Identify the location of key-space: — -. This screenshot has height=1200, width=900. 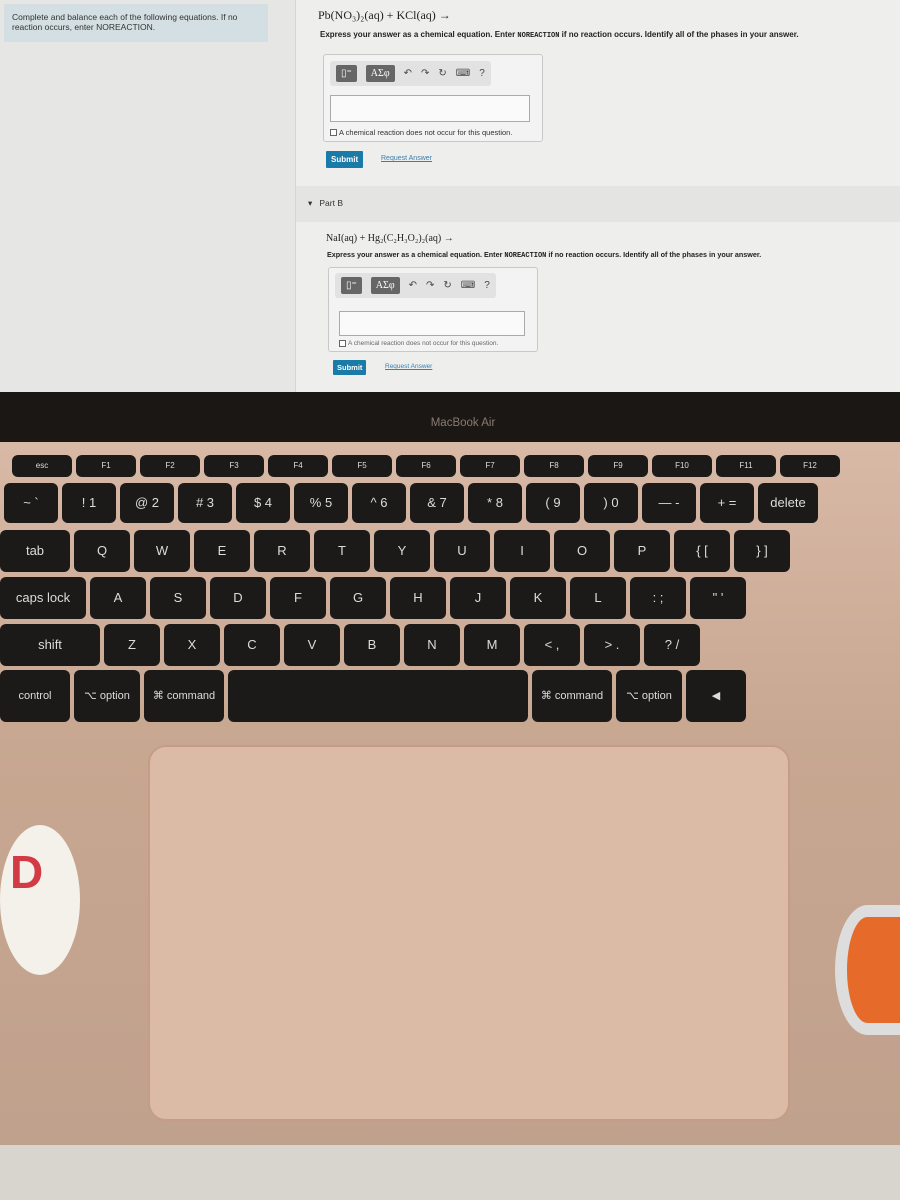
(669, 503).